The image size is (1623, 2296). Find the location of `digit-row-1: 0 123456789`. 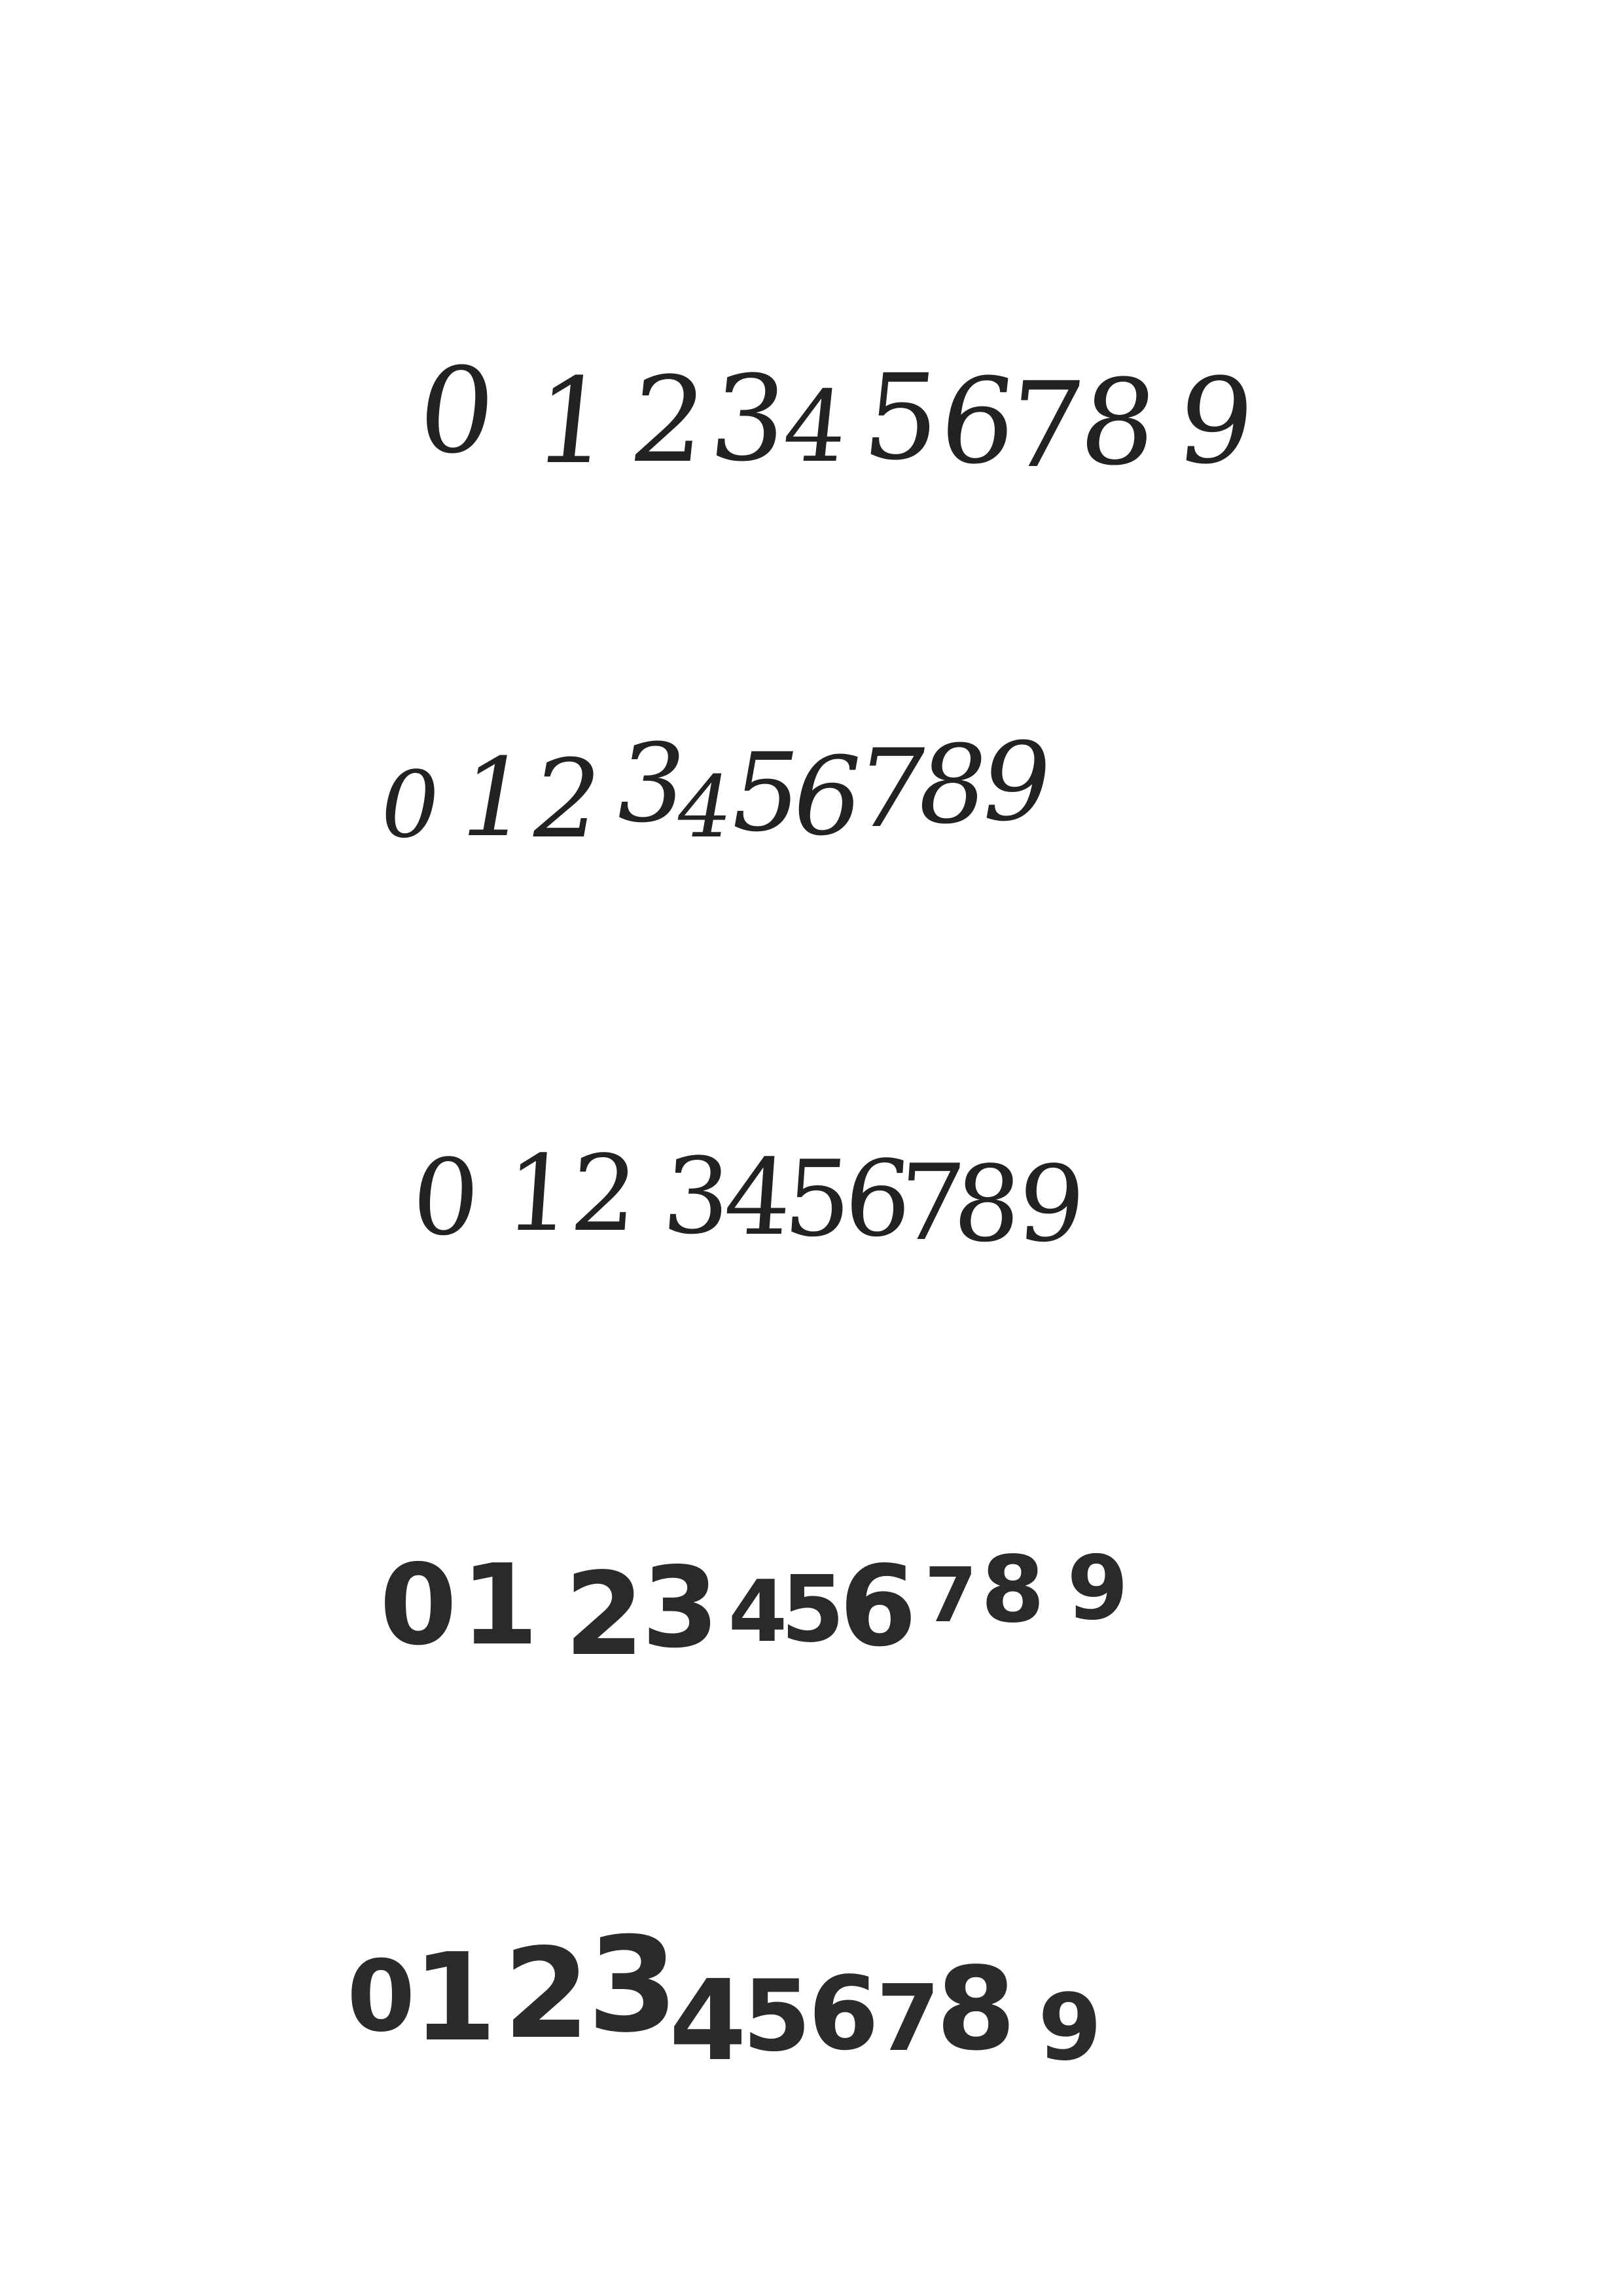

digit-row-1: 0 123456789 is located at coordinates (838, 418).